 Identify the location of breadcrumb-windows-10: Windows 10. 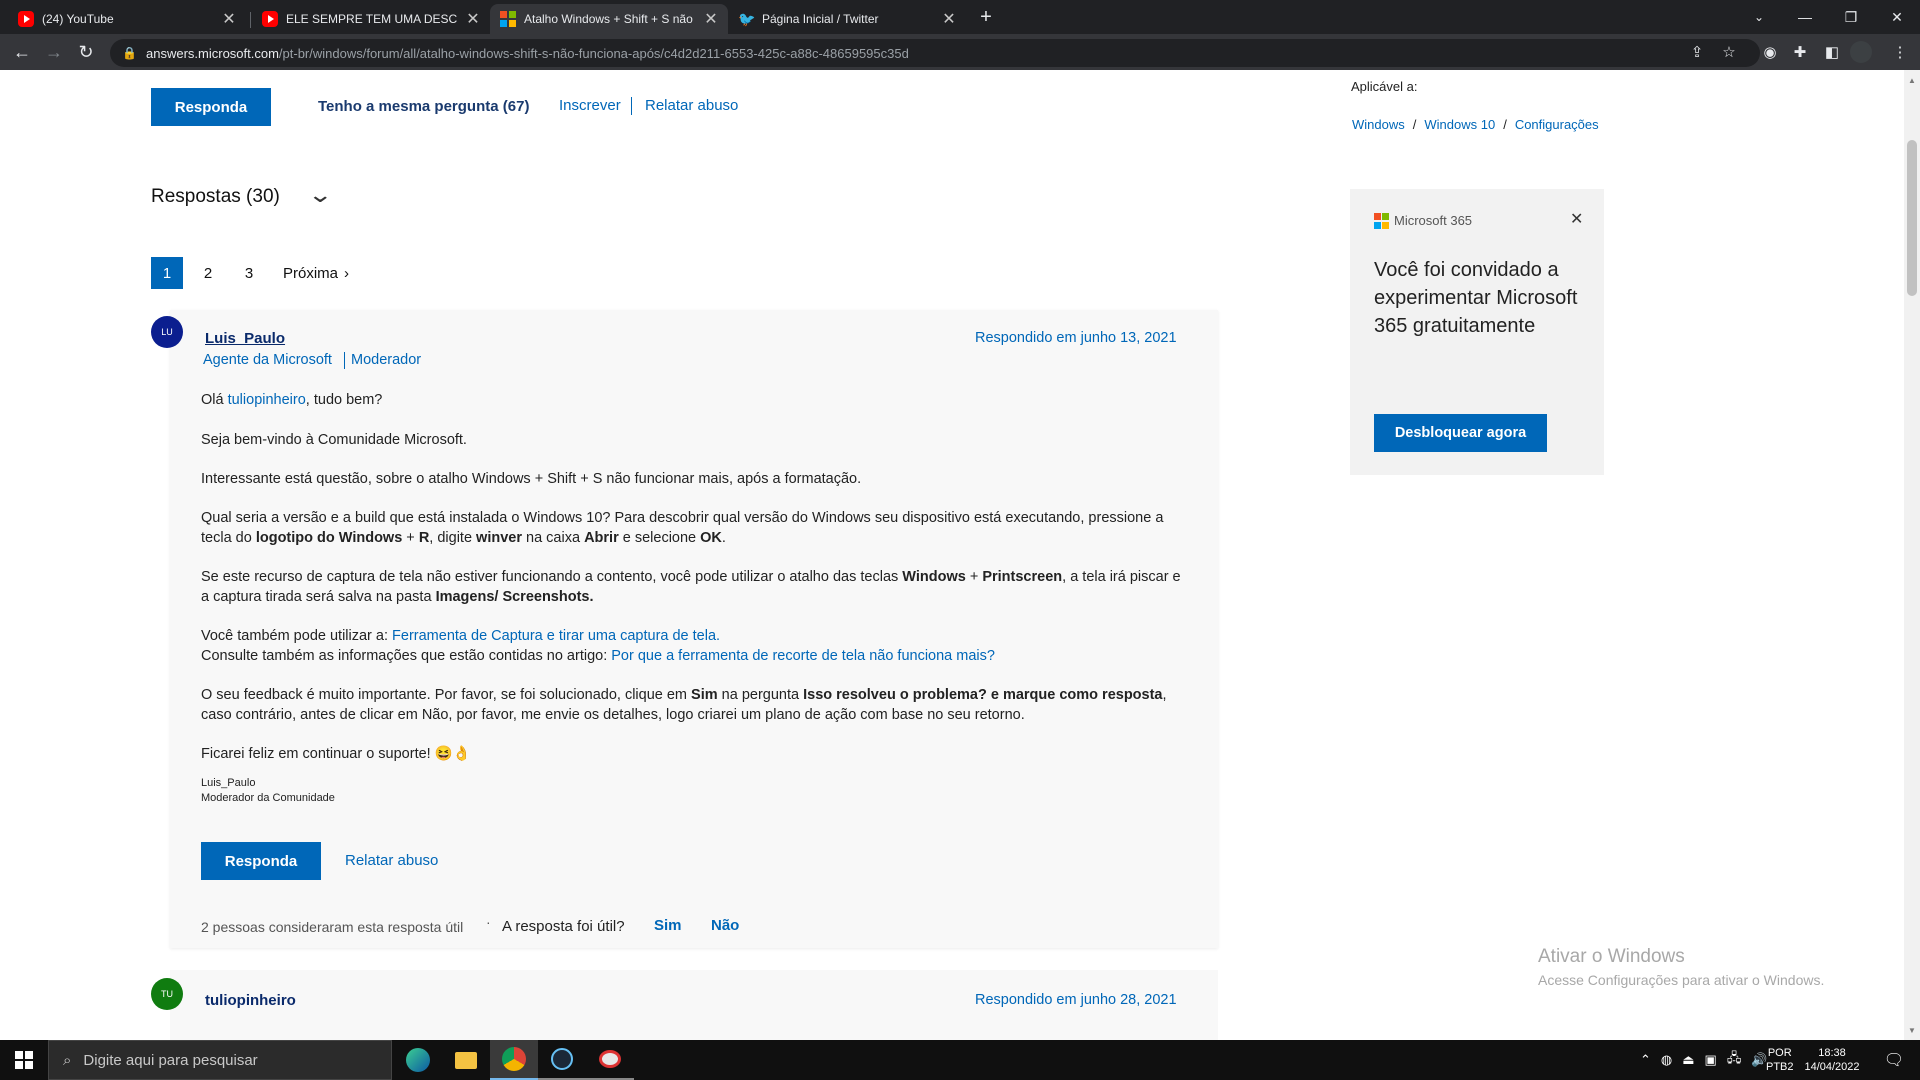
(1459, 124).